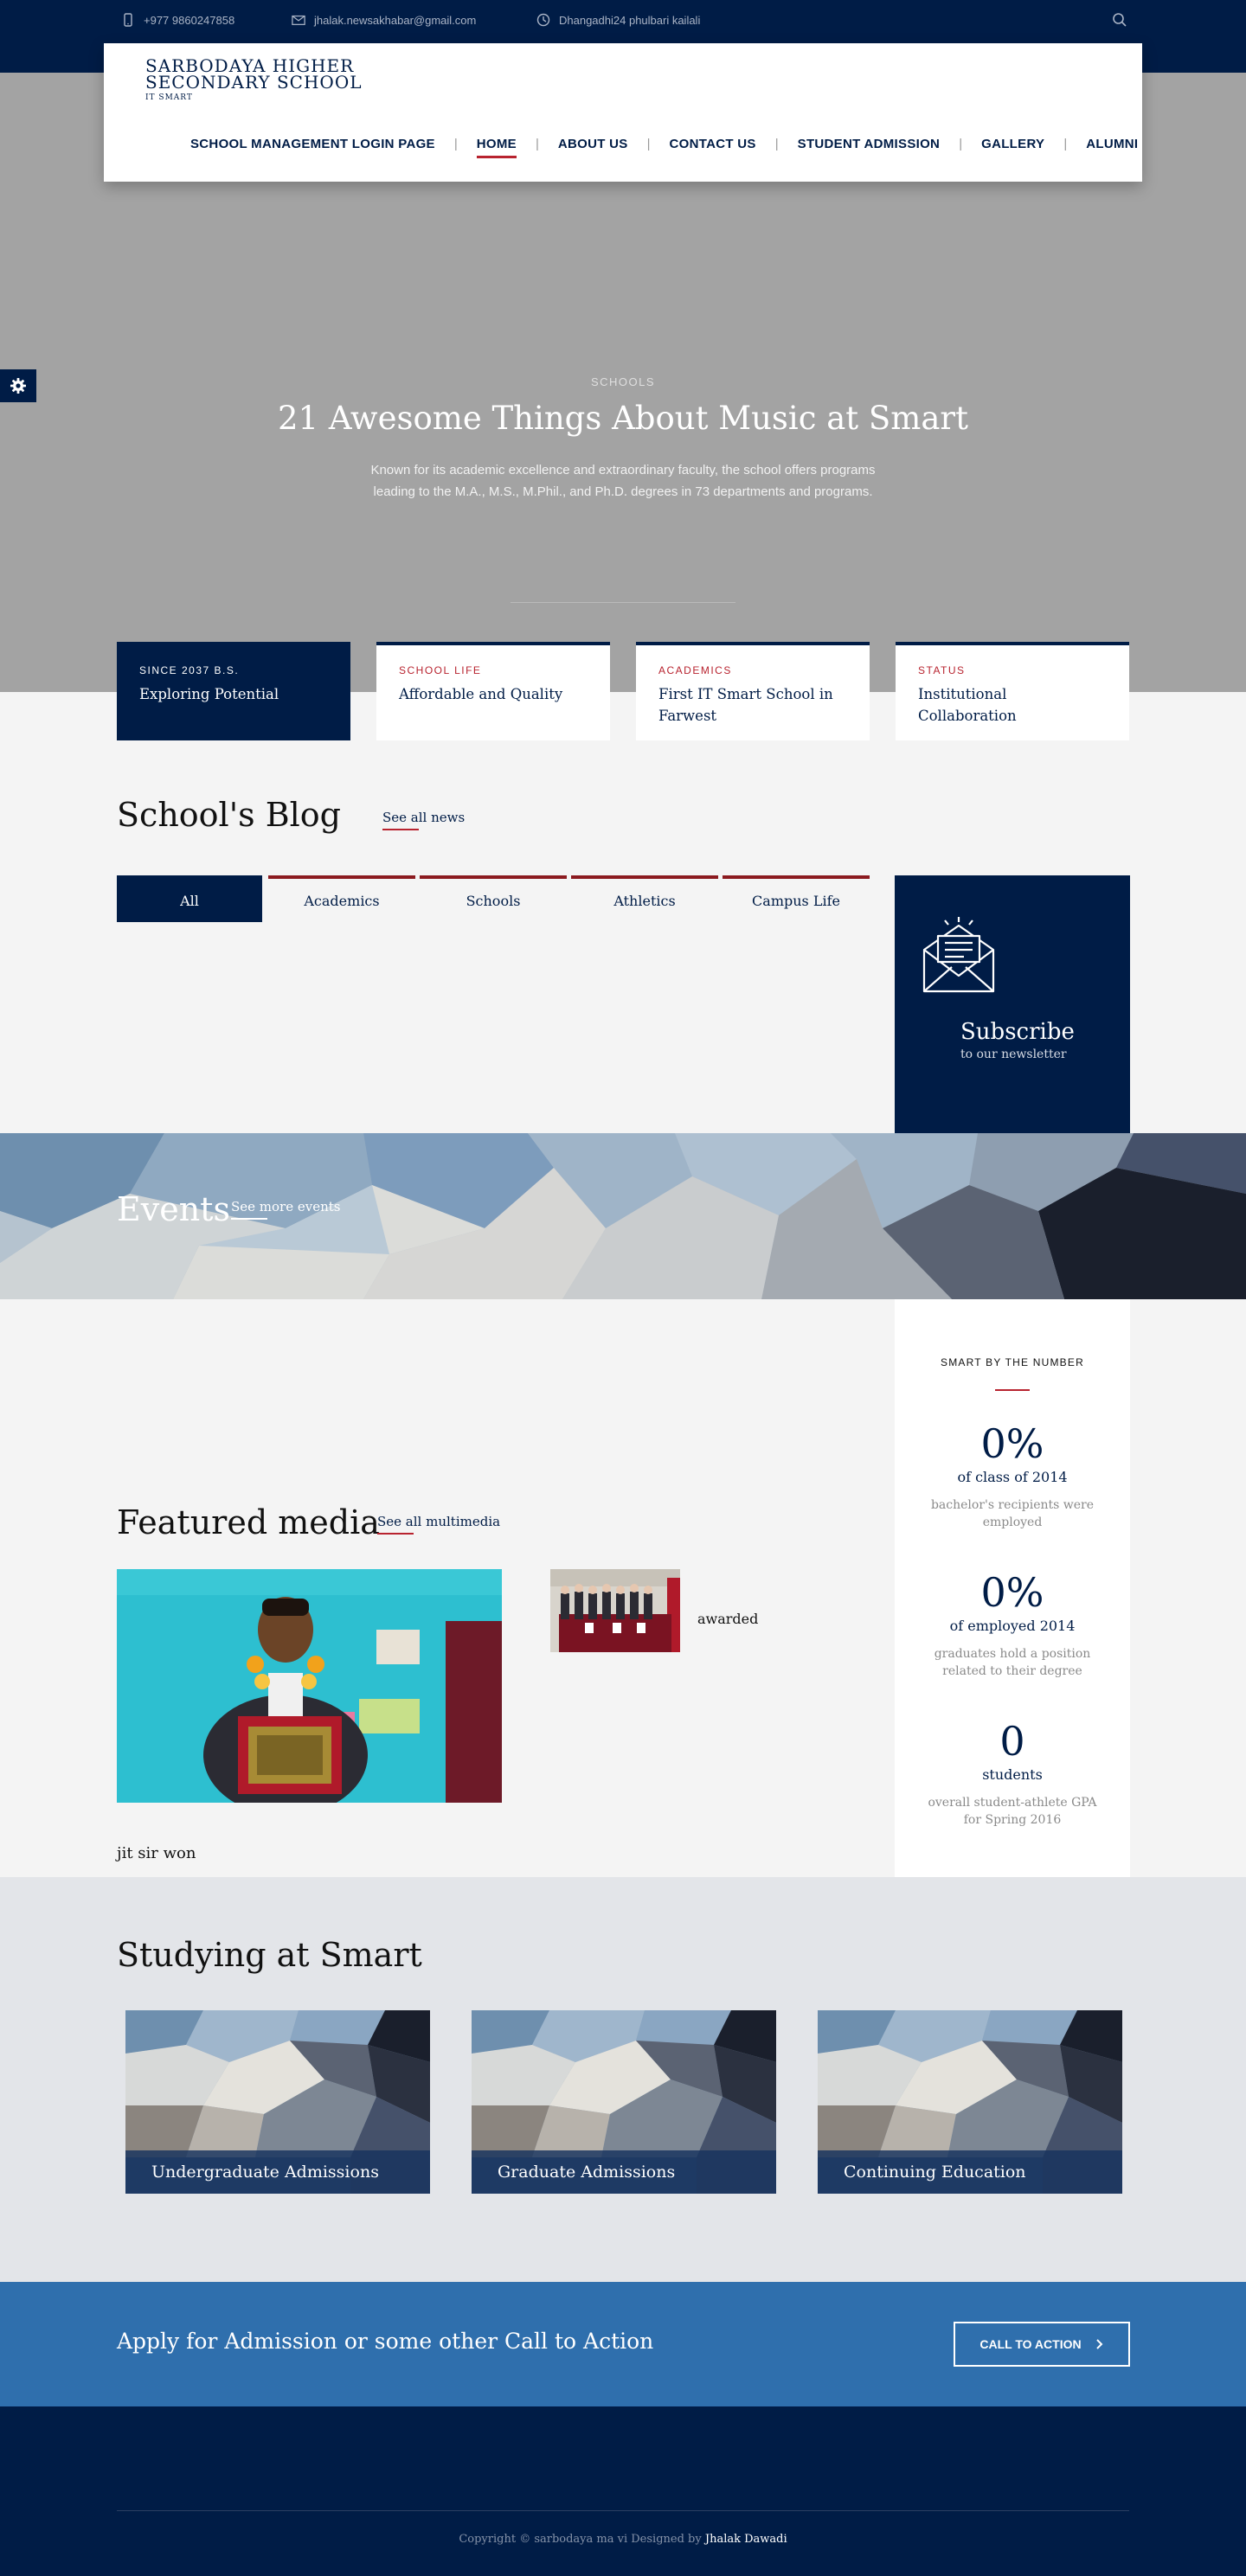 The width and height of the screenshot is (1246, 2576). Describe the element at coordinates (1012, 1741) in the screenshot. I see `stat-number: 0` at that location.